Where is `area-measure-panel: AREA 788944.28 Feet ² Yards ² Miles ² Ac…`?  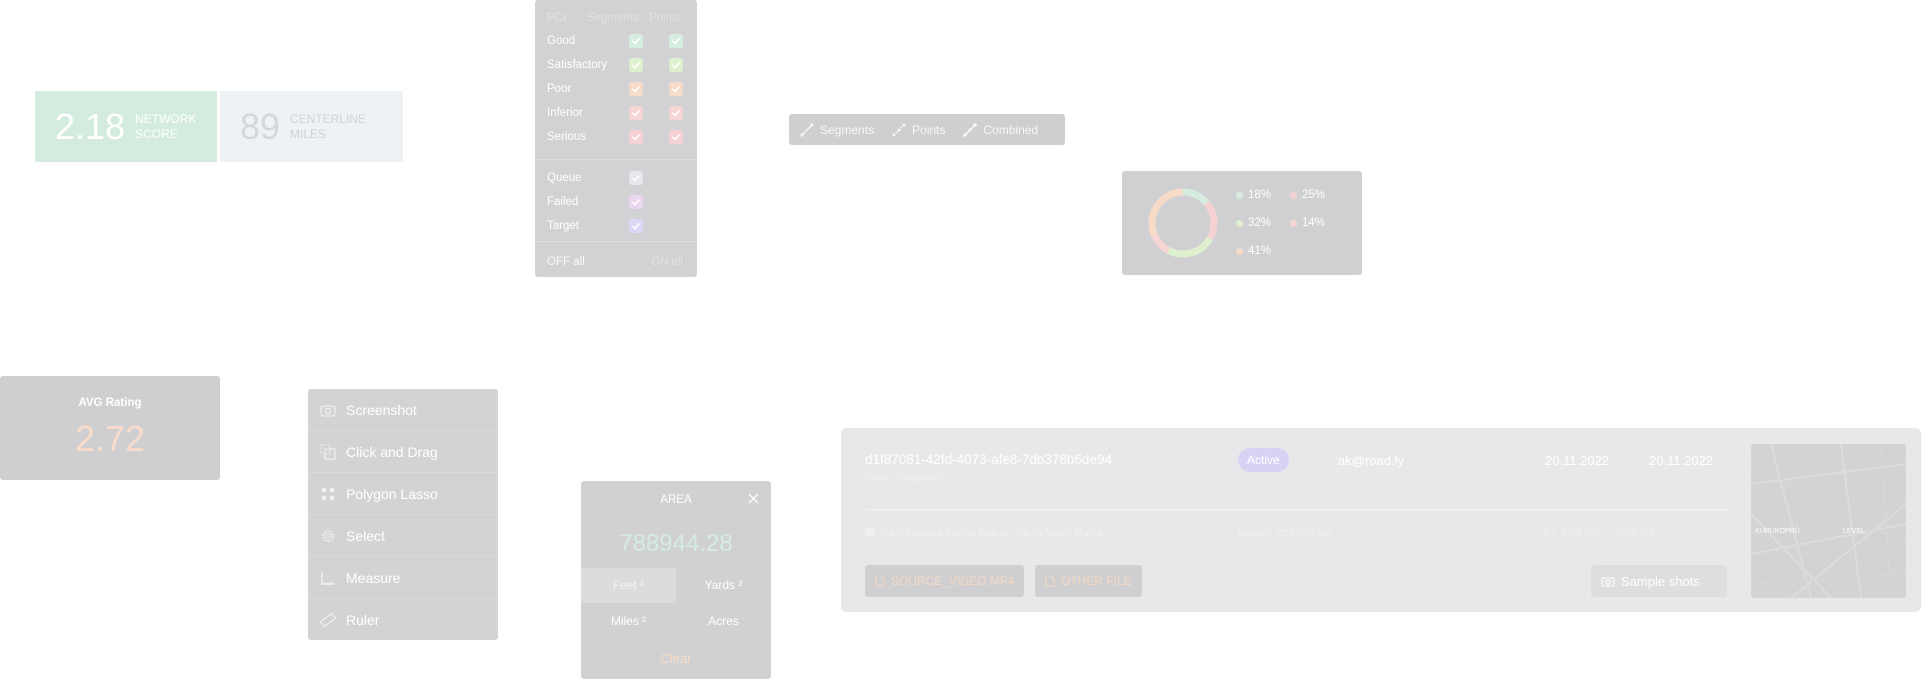 area-measure-panel: AREA 788944.28 Feet ² Yards ² Miles ² Ac… is located at coordinates (676, 580).